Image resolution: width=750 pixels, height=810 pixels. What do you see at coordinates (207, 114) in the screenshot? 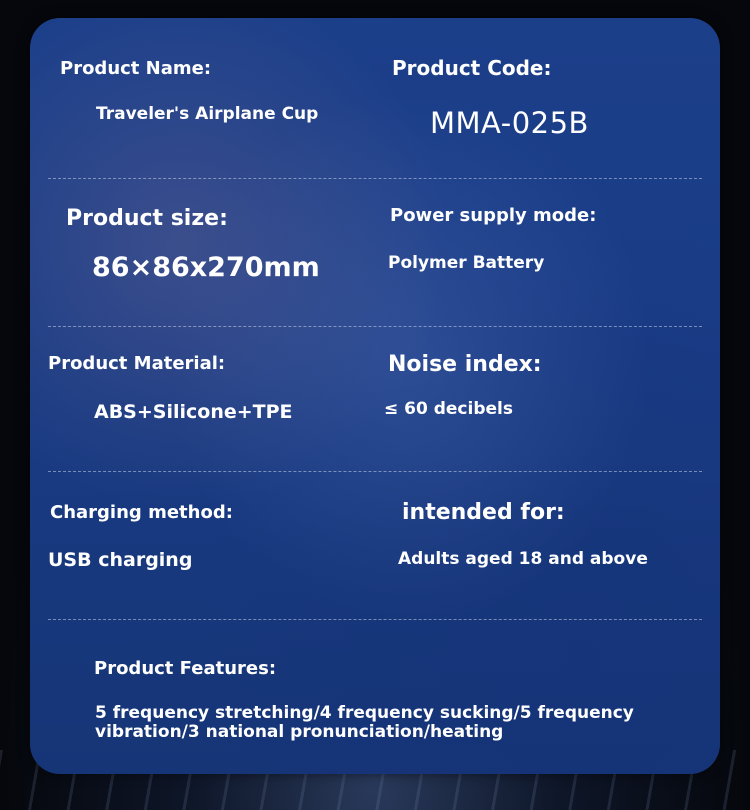
I see `product-name-value: Traveler's Airplane Cup` at bounding box center [207, 114].